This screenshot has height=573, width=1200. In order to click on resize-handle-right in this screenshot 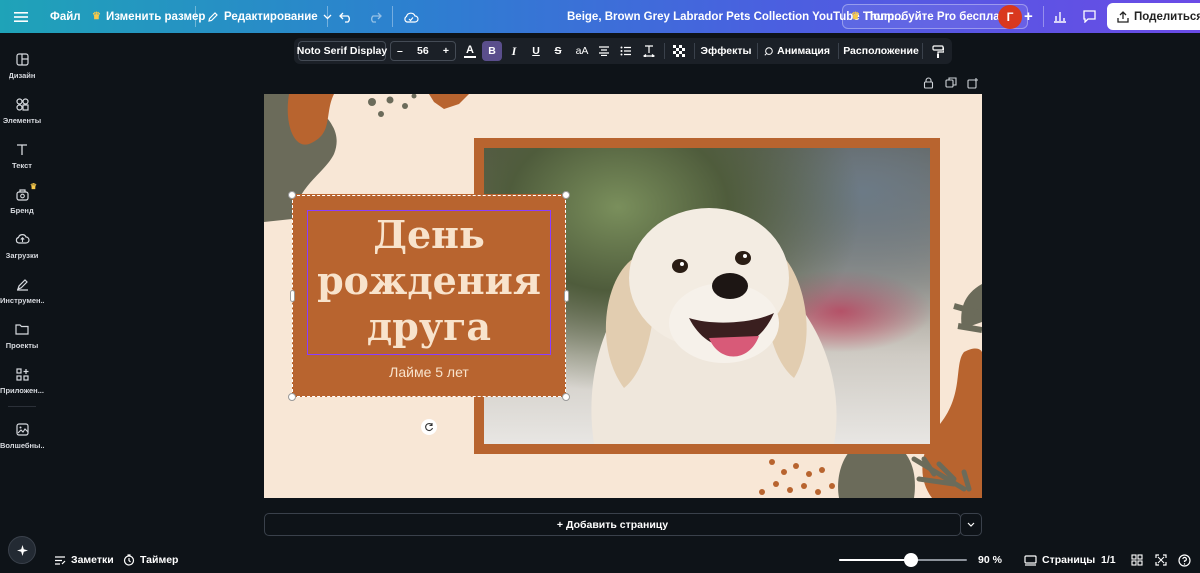, I will do `click(566, 296)`.